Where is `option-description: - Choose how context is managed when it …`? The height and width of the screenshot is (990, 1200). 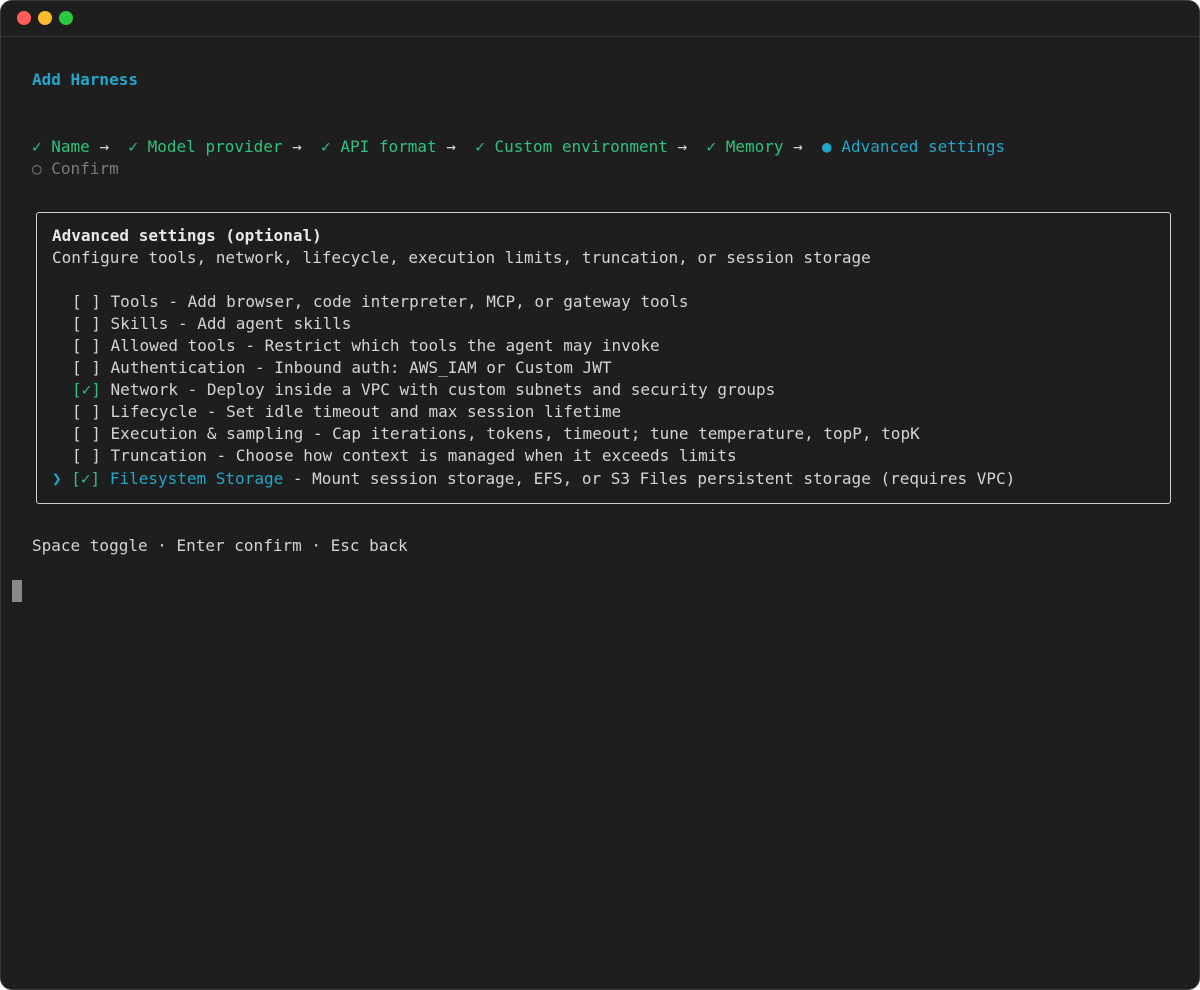
option-description: - Choose how context is managed when it … is located at coordinates (471, 455).